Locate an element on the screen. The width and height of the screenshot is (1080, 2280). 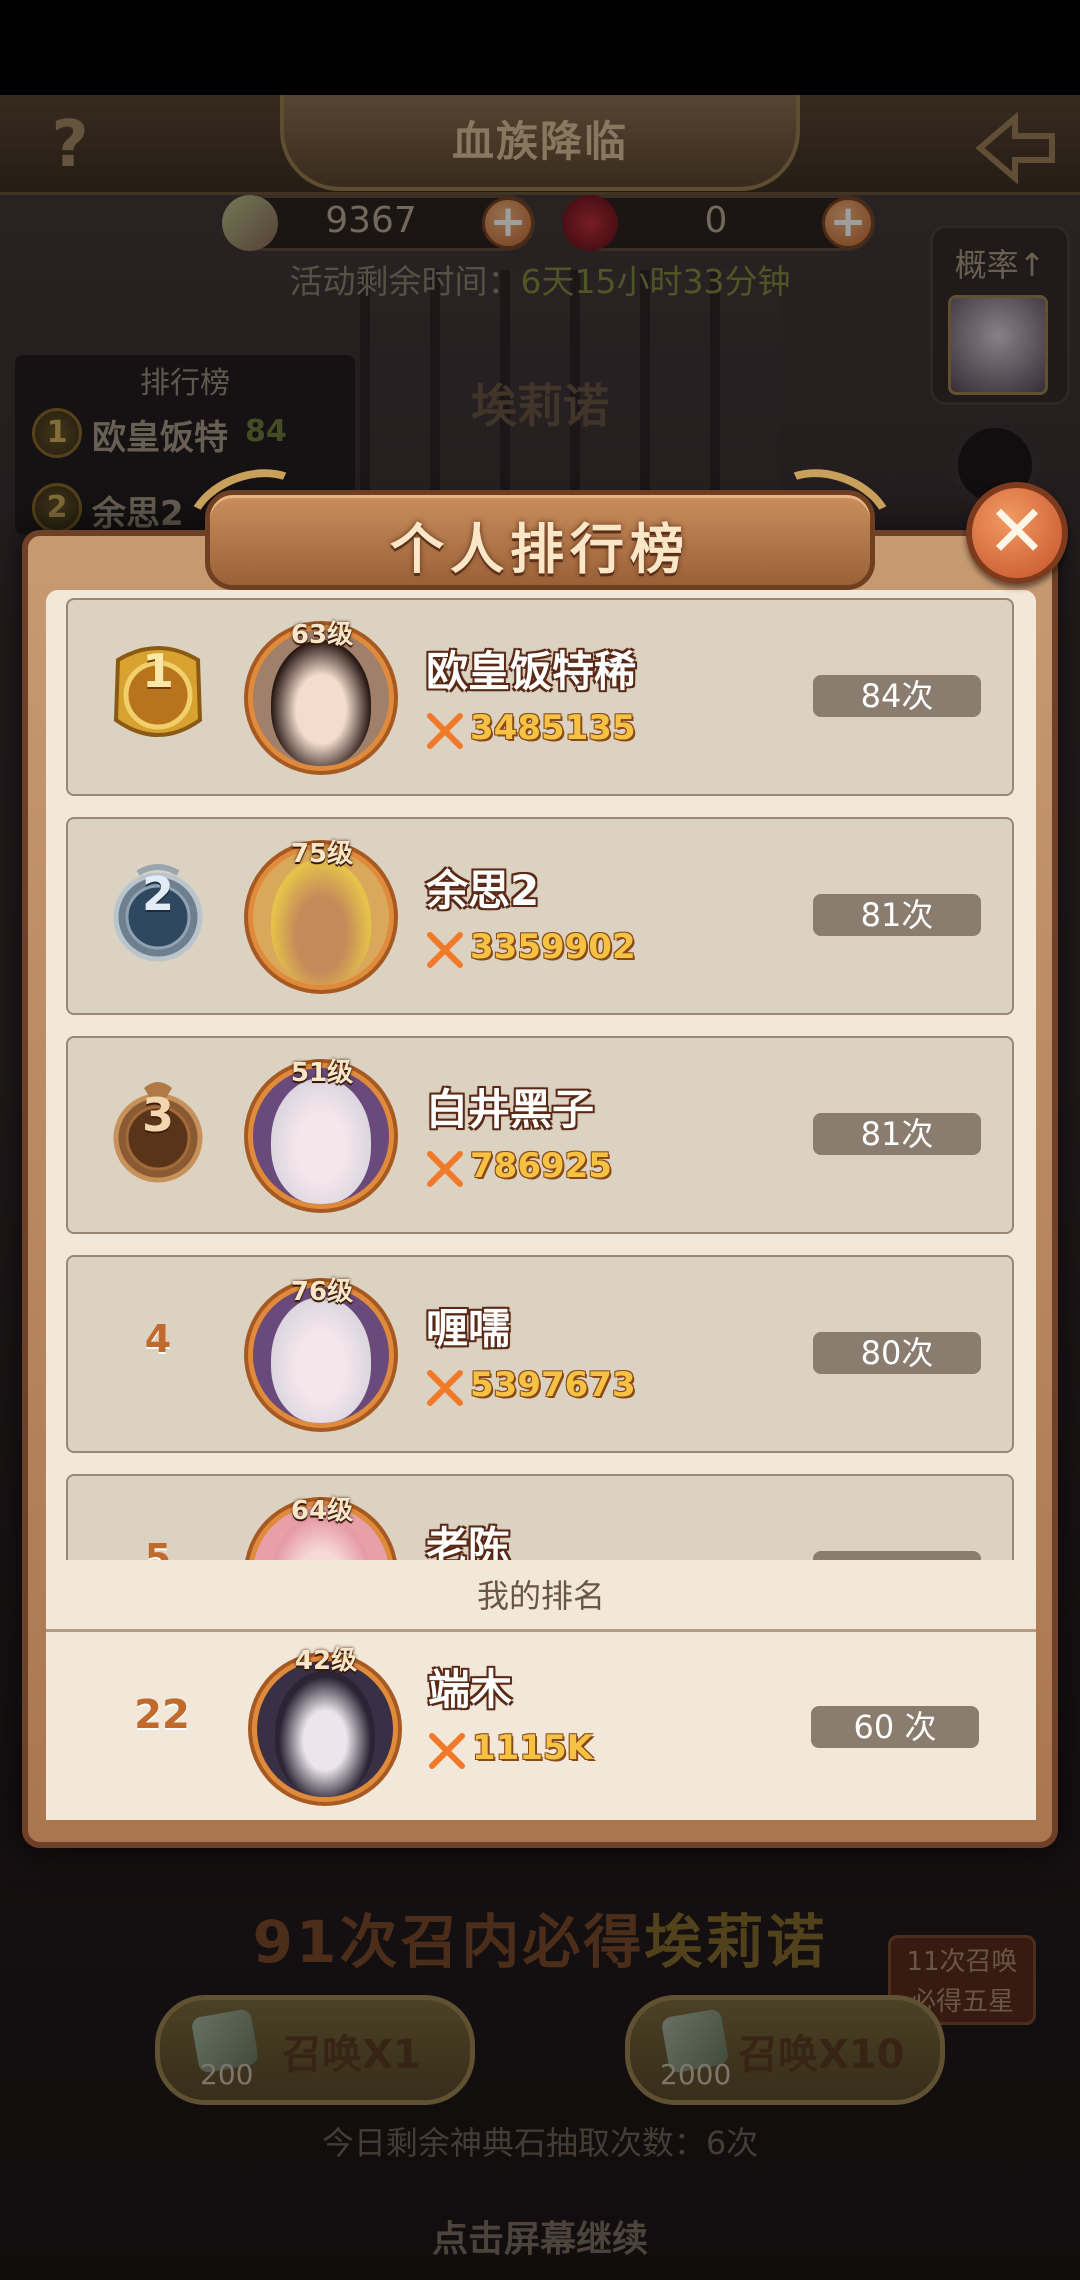
my-rank-row: 22 42级 端木 1115K 60 次 is located at coordinates (541, 1728).